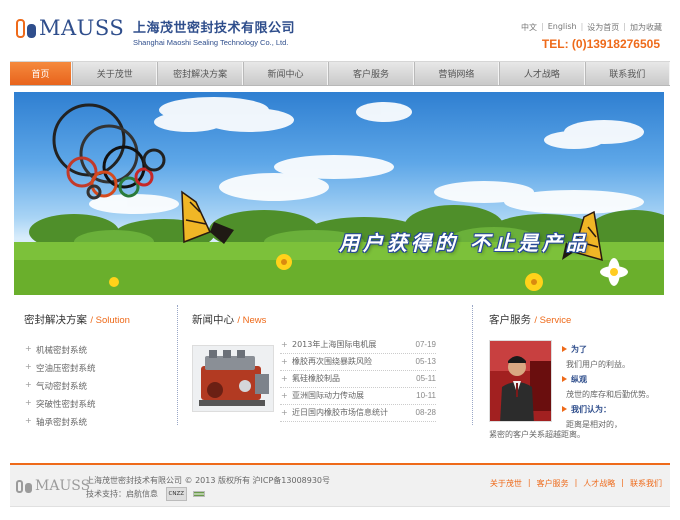  What do you see at coordinates (510, 320) in the screenshot?
I see `service-title-text: 客户服务` at bounding box center [510, 320].